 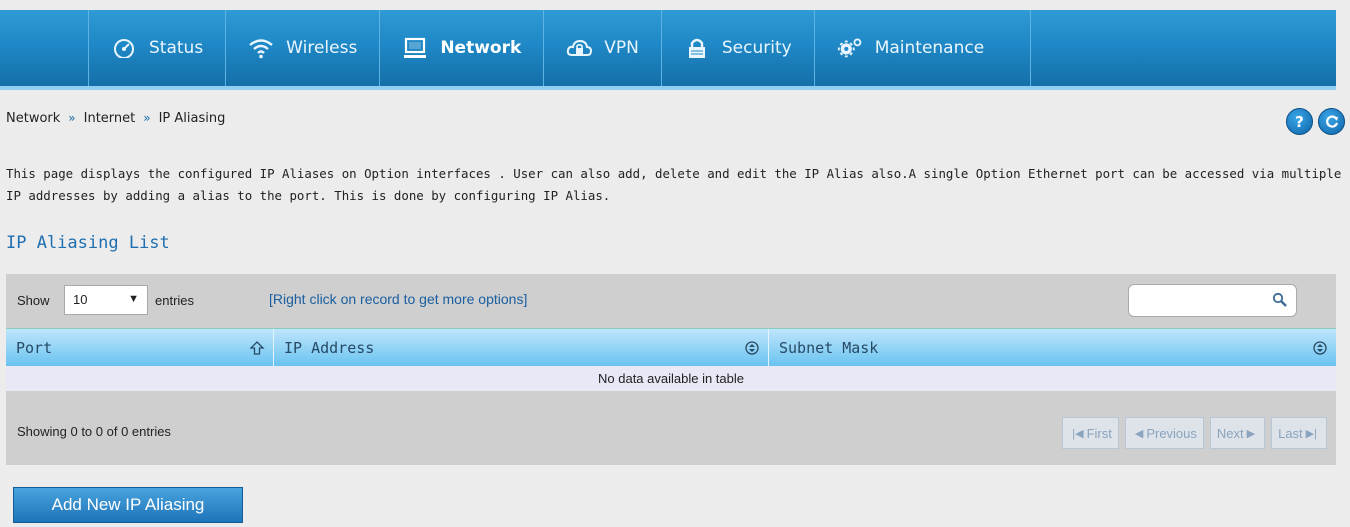 I want to click on help-icon-glyph: ?, so click(x=1299, y=121).